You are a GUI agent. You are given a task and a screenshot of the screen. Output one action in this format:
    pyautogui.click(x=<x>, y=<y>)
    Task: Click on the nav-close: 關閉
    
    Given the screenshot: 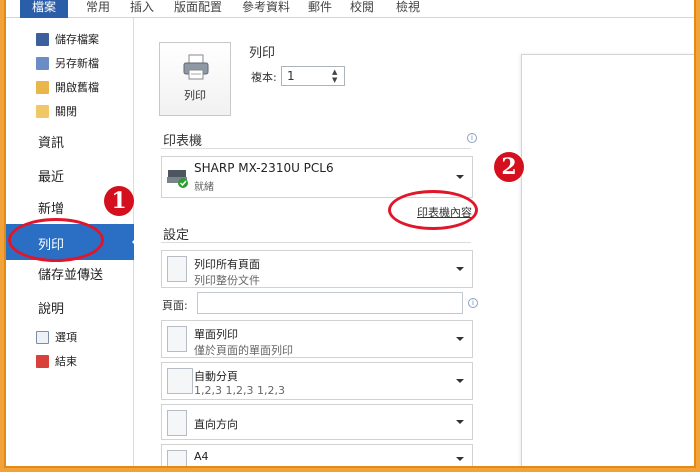 What is the action you would take?
    pyautogui.click(x=56, y=111)
    